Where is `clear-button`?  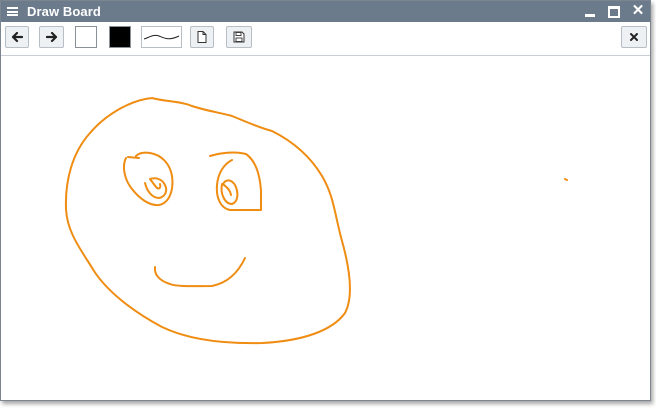 clear-button is located at coordinates (634, 37).